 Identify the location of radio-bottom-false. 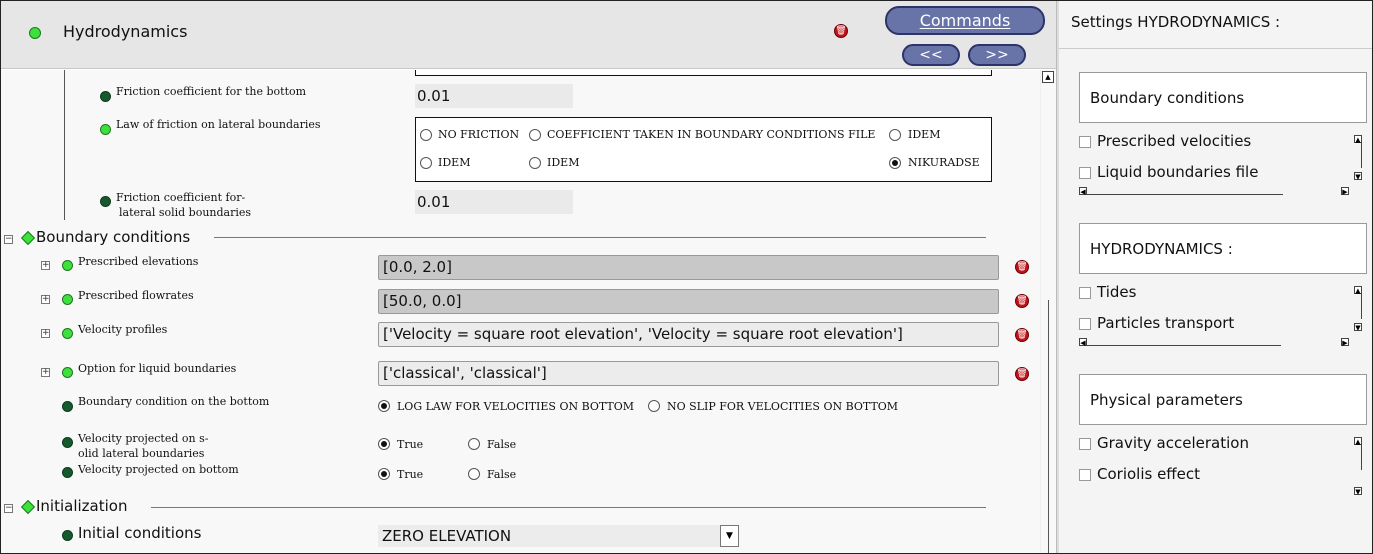
(474, 474).